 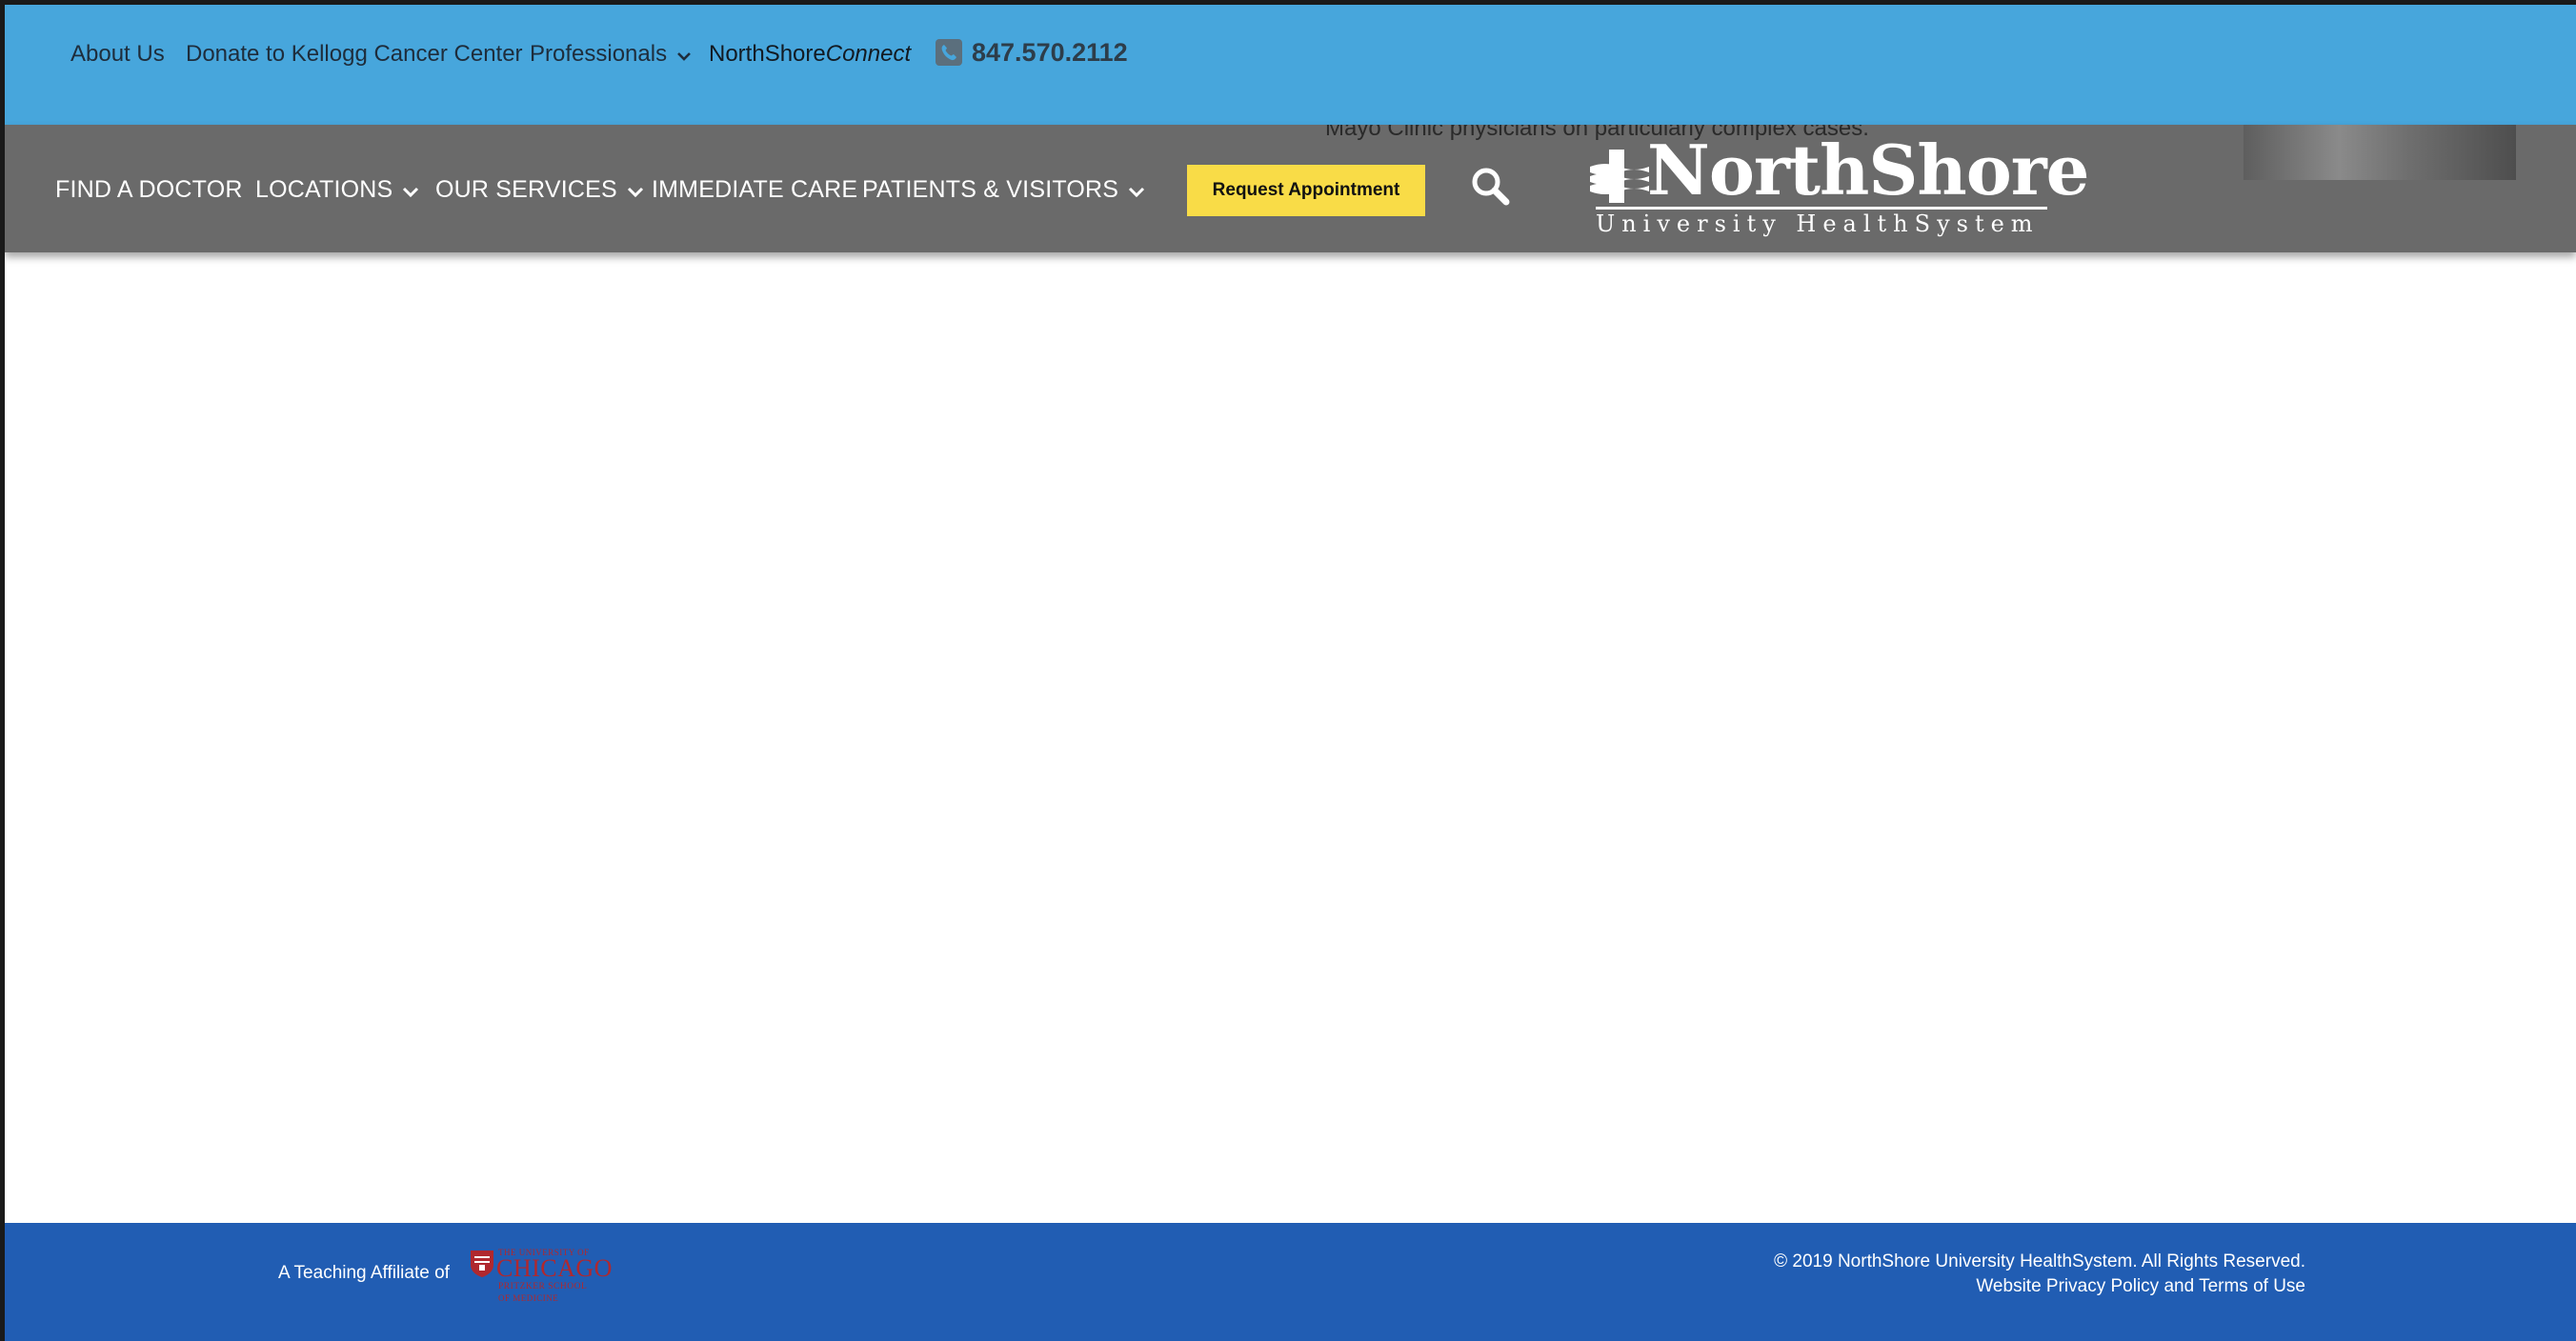 What do you see at coordinates (2141, 1286) in the screenshot?
I see `privacy-policy-link: Website Privacy Policy and Terms of Use` at bounding box center [2141, 1286].